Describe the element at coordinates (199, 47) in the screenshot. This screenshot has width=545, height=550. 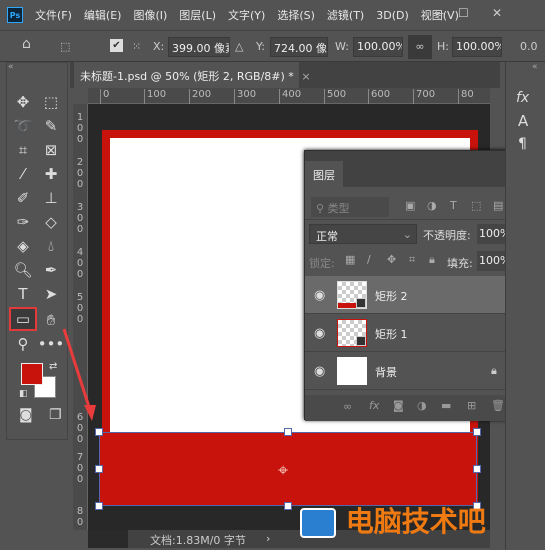
I see `x-input: 399.00 像素` at that location.